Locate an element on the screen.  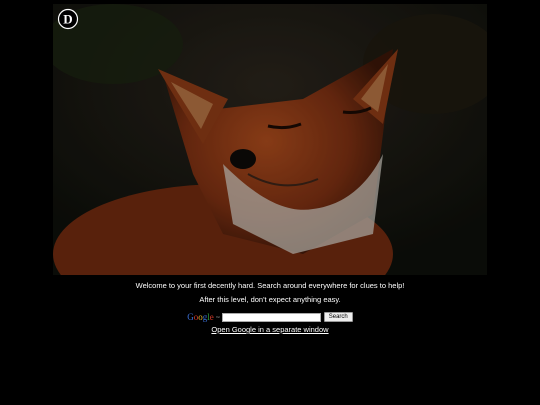
logo-letter: D is located at coordinates (67, 19).